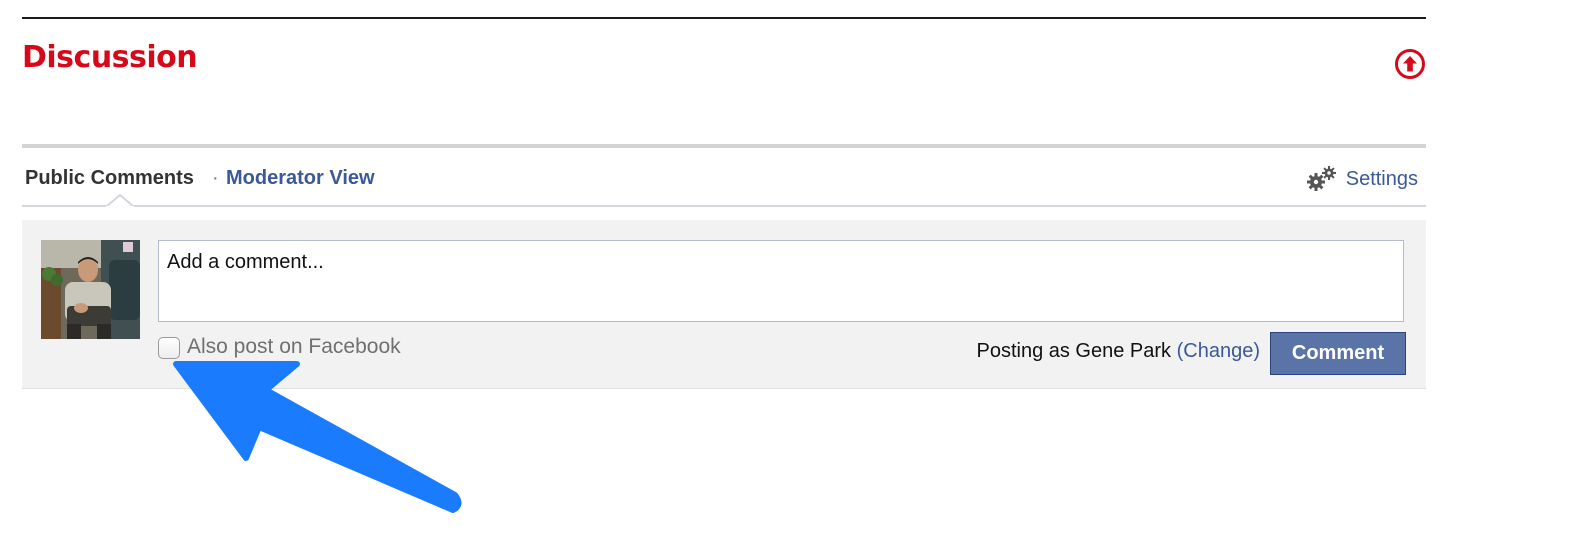  Describe the element at coordinates (169, 348) in the screenshot. I see `also-post-facebook-checkbox` at that location.